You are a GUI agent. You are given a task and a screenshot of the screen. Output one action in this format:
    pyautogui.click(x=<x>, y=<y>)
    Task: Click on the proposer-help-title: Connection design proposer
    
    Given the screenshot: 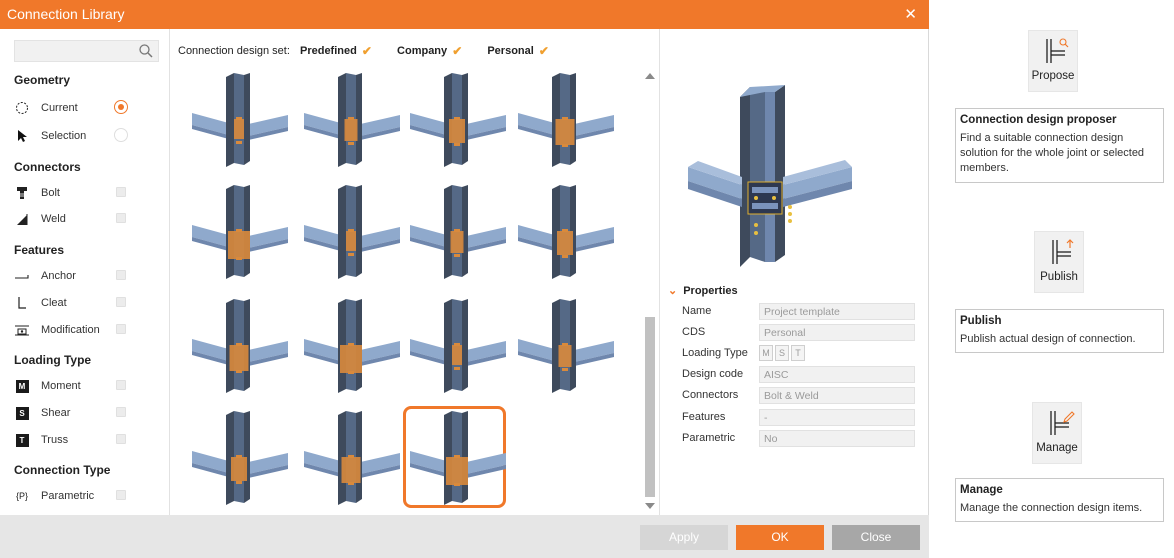 What is the action you would take?
    pyautogui.click(x=1038, y=120)
    